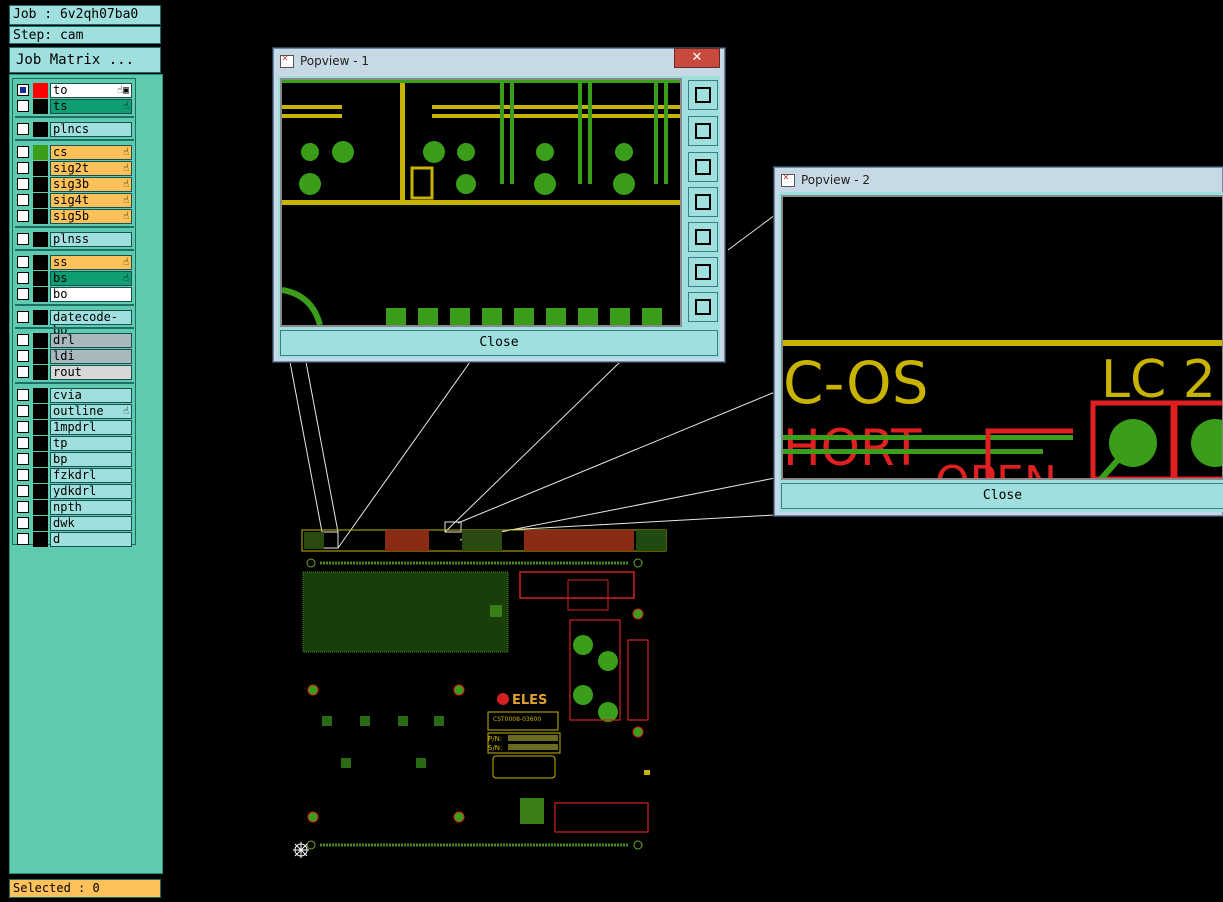 This screenshot has height=902, width=1223. What do you see at coordinates (91, 372) in the screenshot?
I see `layer-name: rout` at bounding box center [91, 372].